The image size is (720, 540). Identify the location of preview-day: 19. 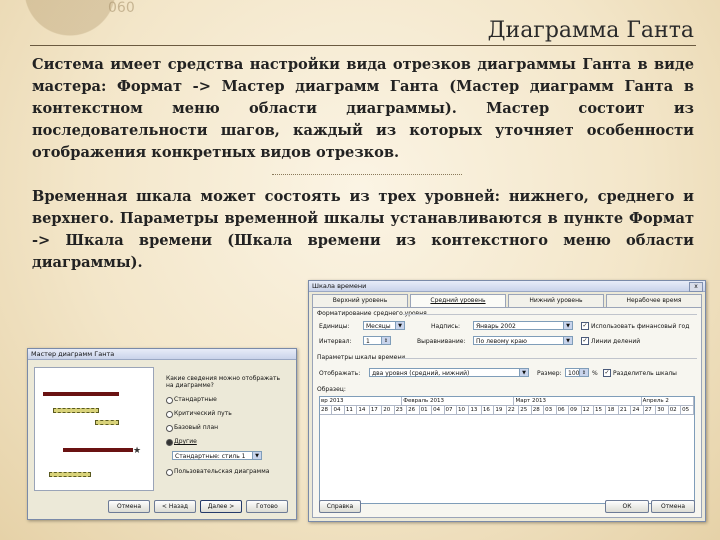
(500, 410).